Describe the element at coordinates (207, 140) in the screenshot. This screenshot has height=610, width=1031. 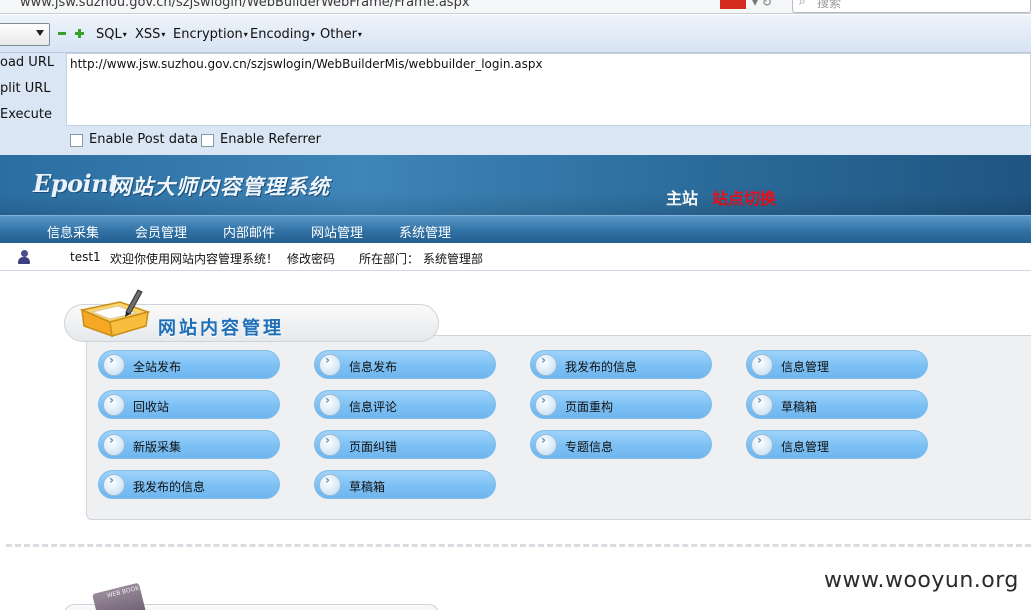
I see `enable-referrer-checkbox` at that location.